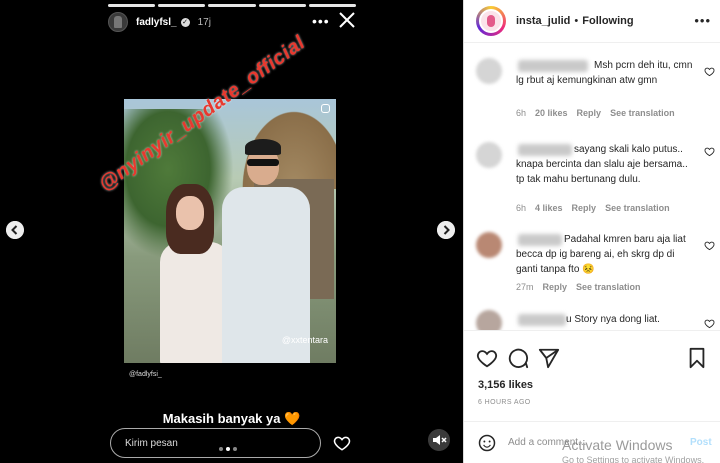  Describe the element at coordinates (504, 402) in the screenshot. I see `post-timestamp: 6 HOURS AGO` at that location.